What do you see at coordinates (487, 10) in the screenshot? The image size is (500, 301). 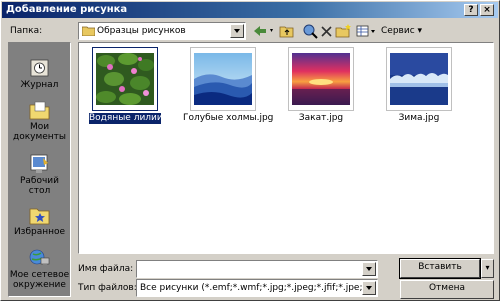 I see `close-button: ×` at bounding box center [487, 10].